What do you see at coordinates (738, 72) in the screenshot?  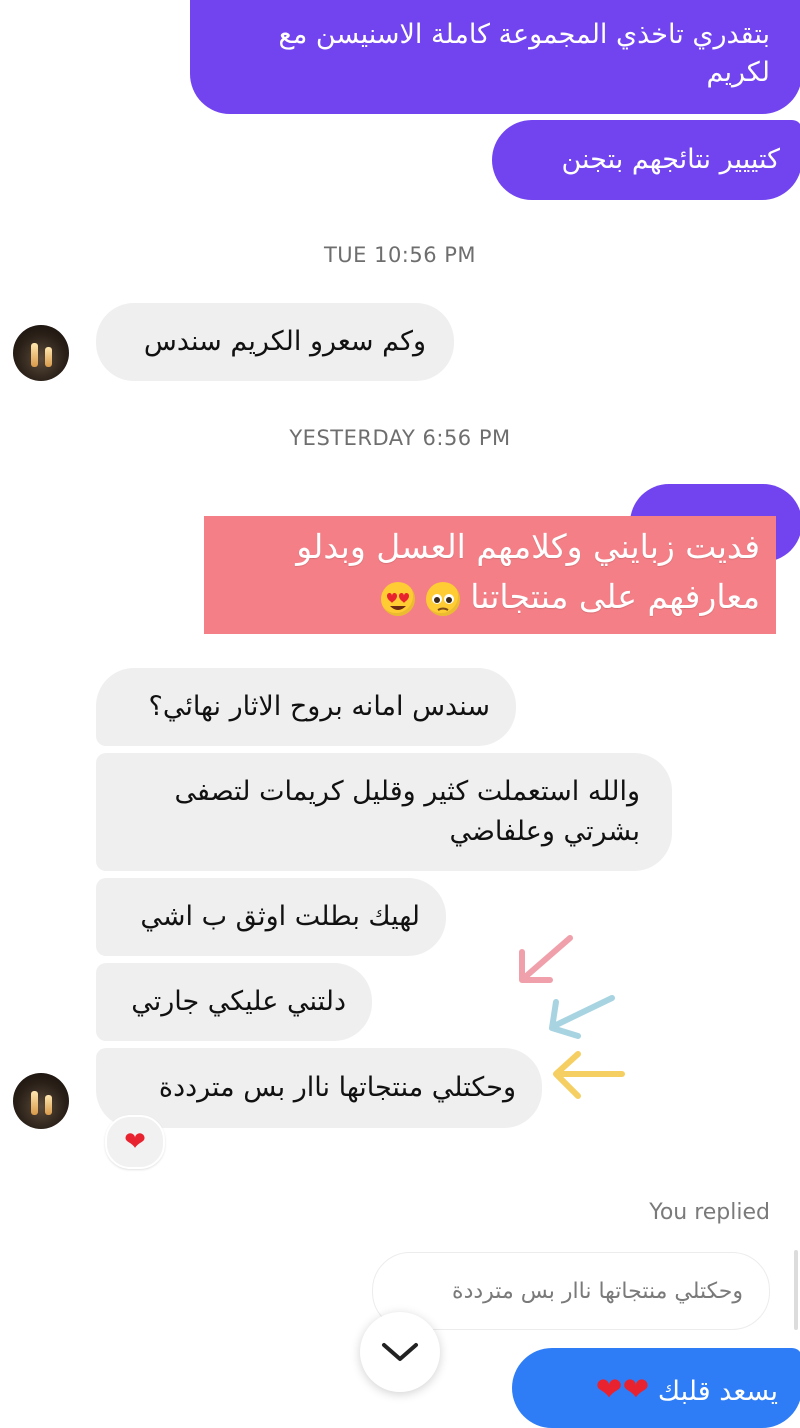 I see `message-text-line: لكريم` at bounding box center [738, 72].